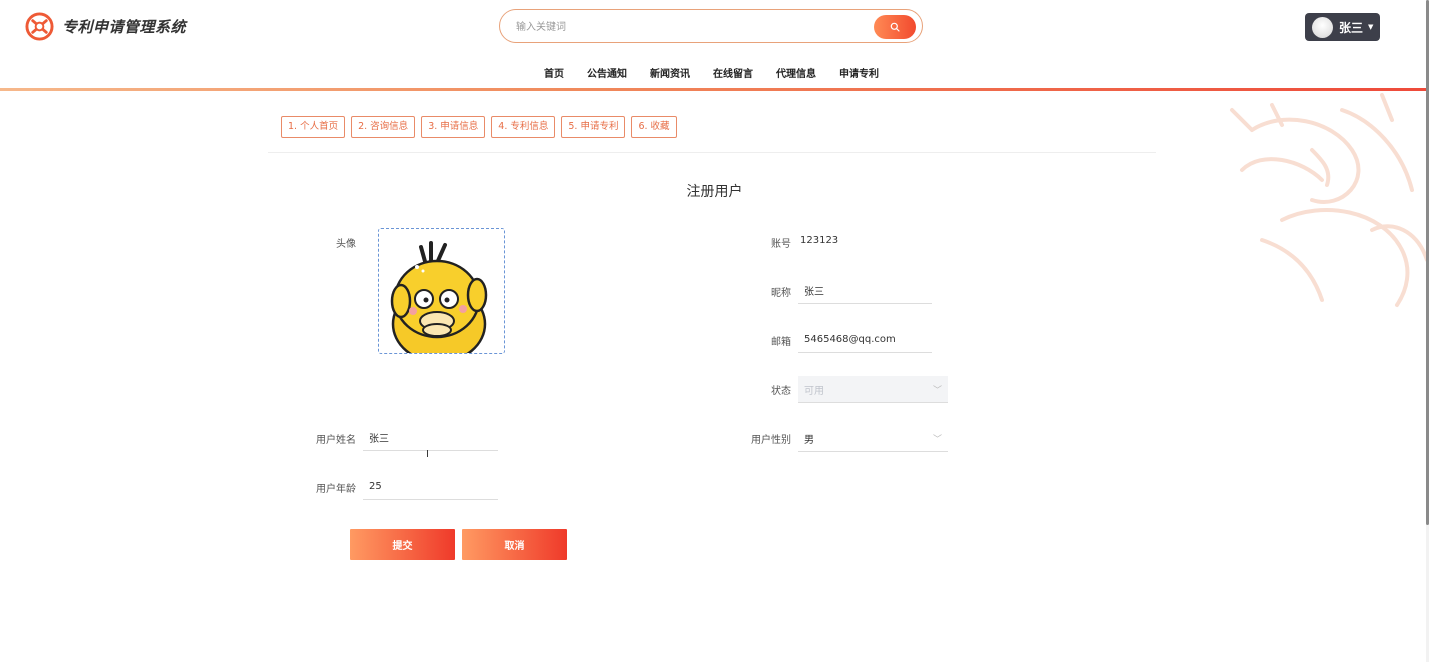  Describe the element at coordinates (781, 342) in the screenshot. I see `email-label: 邮箱` at that location.